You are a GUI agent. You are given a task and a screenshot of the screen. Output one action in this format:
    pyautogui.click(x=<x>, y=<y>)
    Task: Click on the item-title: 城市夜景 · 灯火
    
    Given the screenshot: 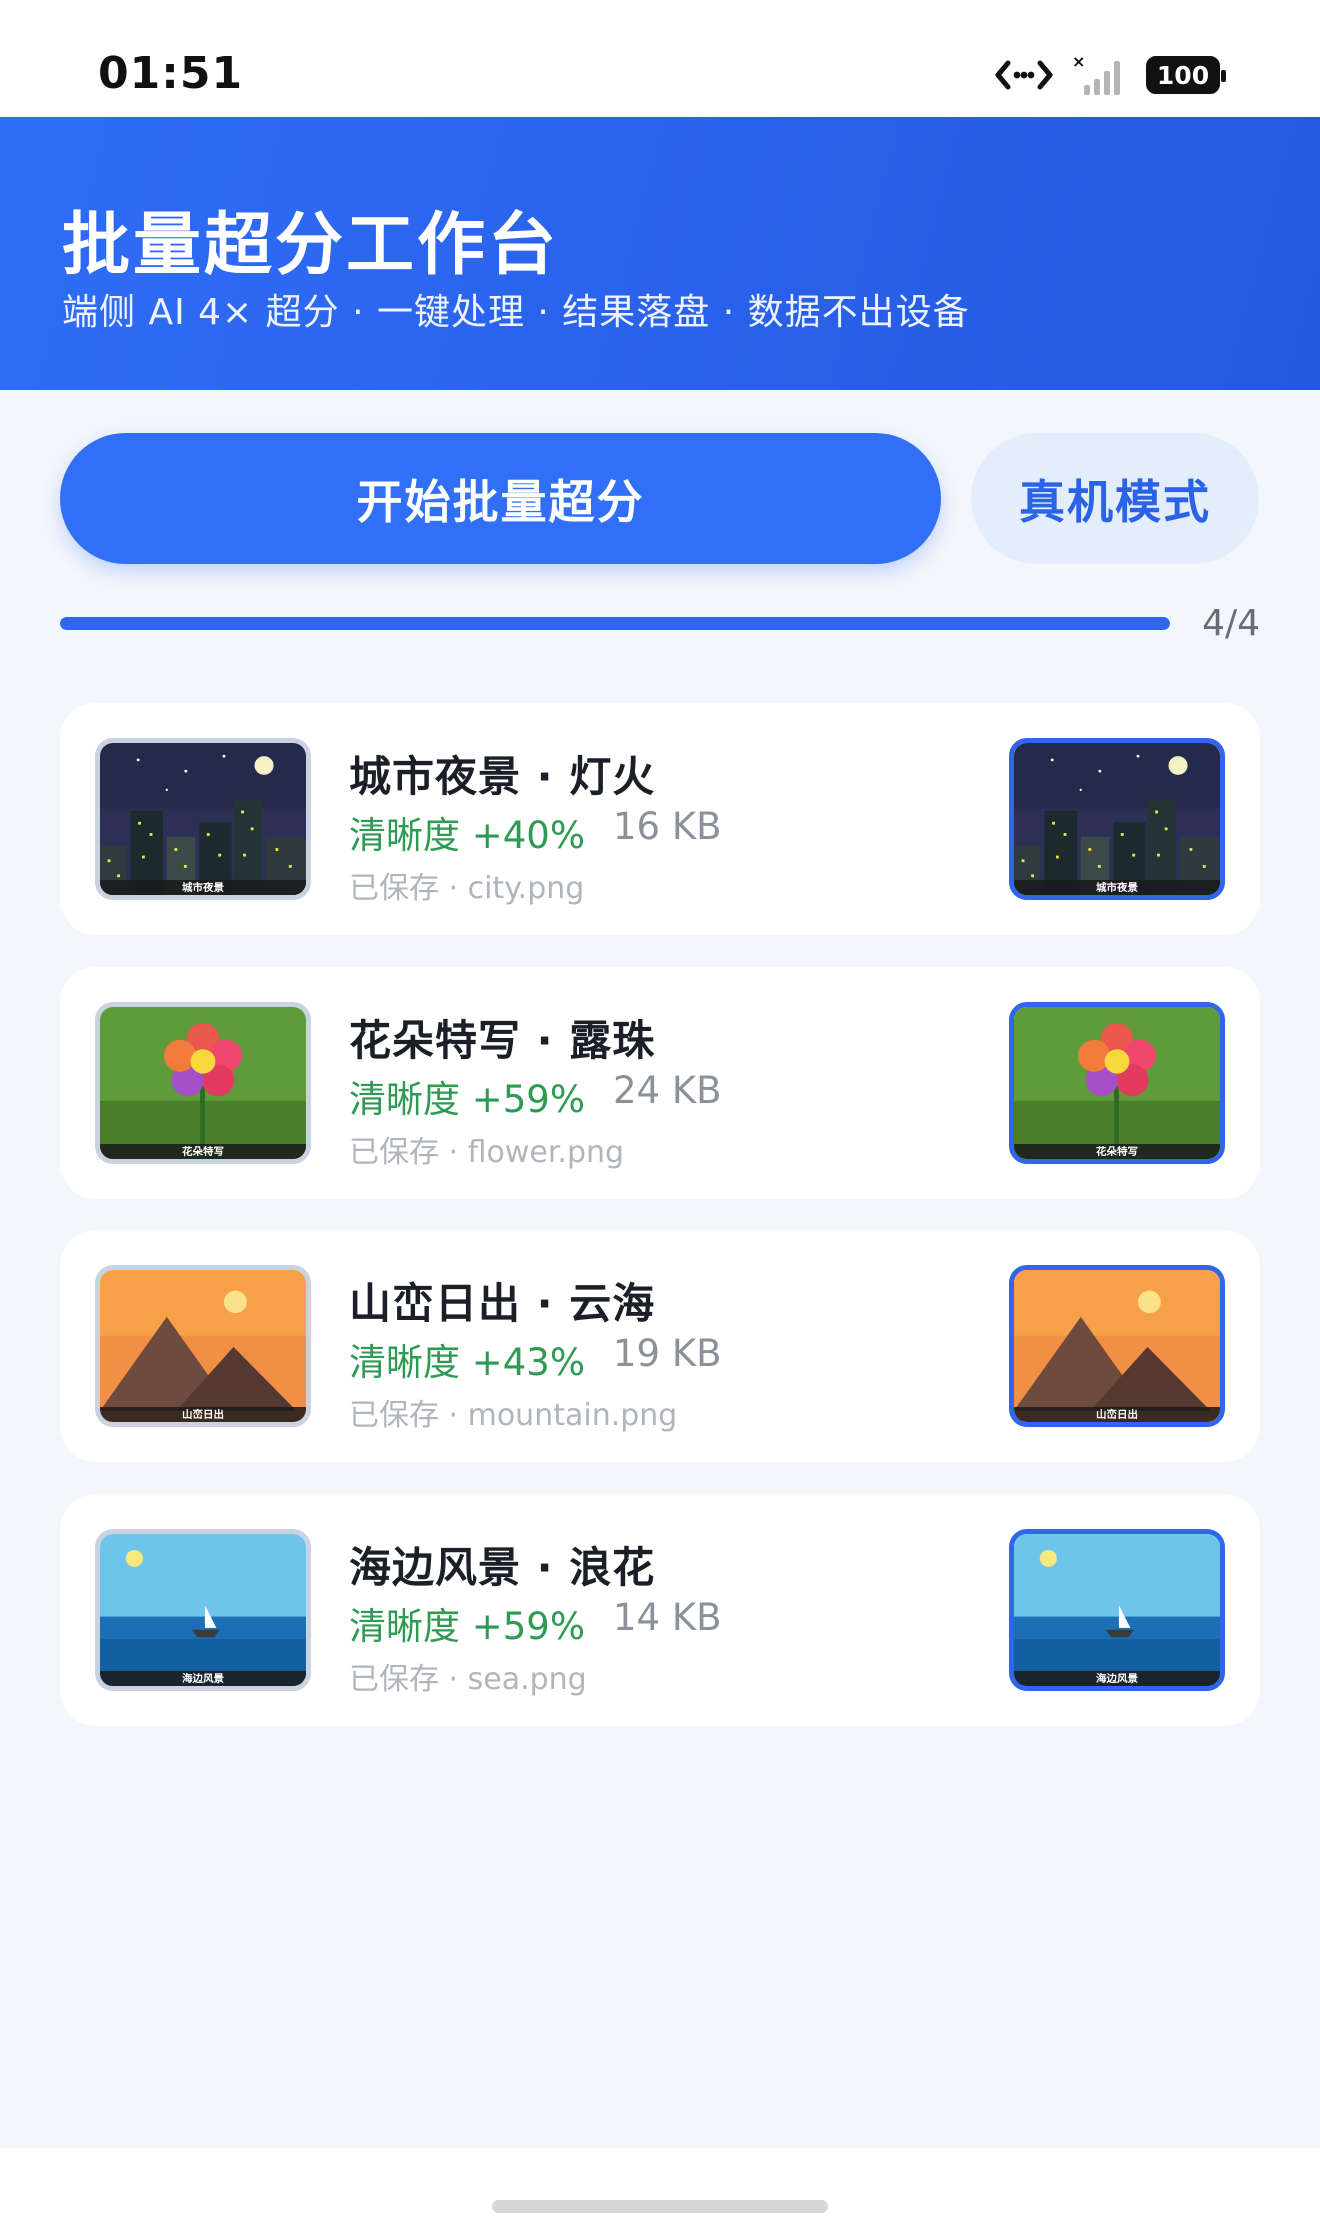 What is the action you would take?
    pyautogui.click(x=502, y=776)
    